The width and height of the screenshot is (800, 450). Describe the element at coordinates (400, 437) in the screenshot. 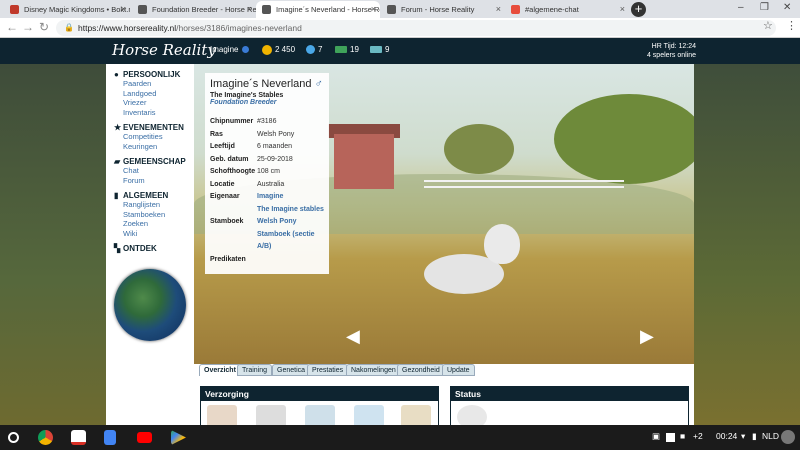

I see `os-taskbar: ▣ ■ +2 00:24 ▾ ▮ NLD` at that location.